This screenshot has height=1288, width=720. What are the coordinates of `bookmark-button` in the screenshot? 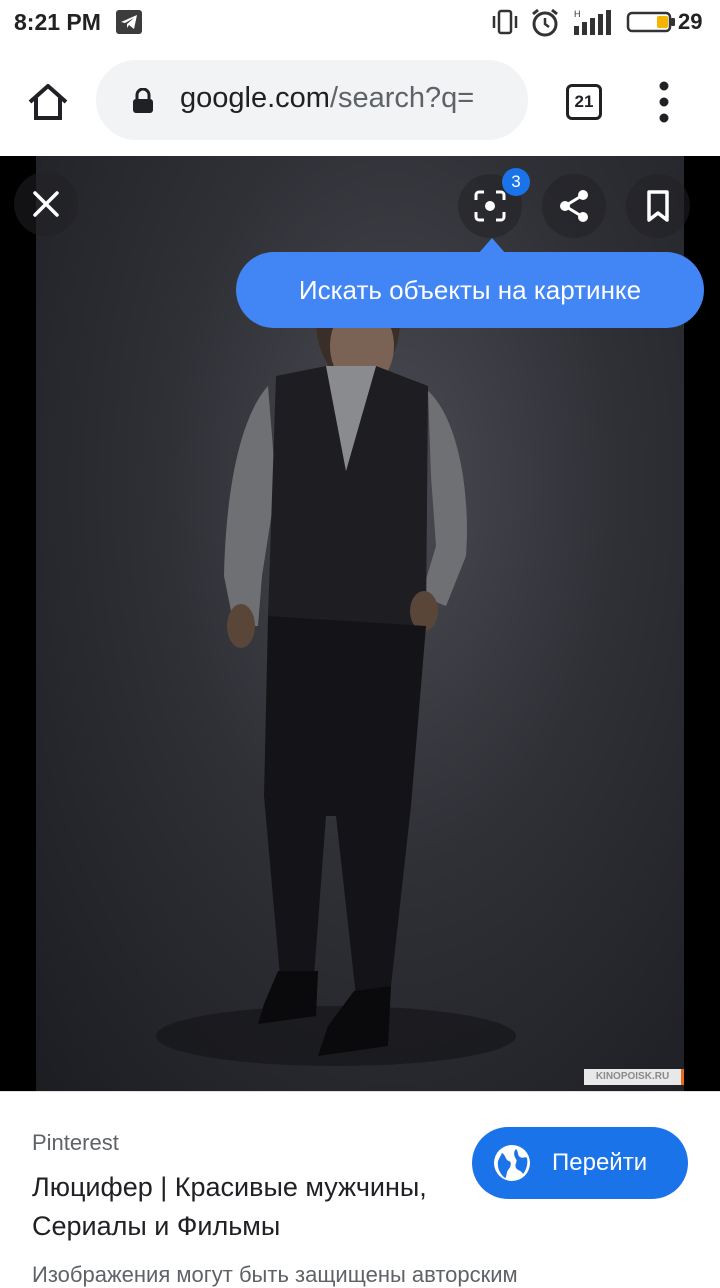 It's located at (658, 206).